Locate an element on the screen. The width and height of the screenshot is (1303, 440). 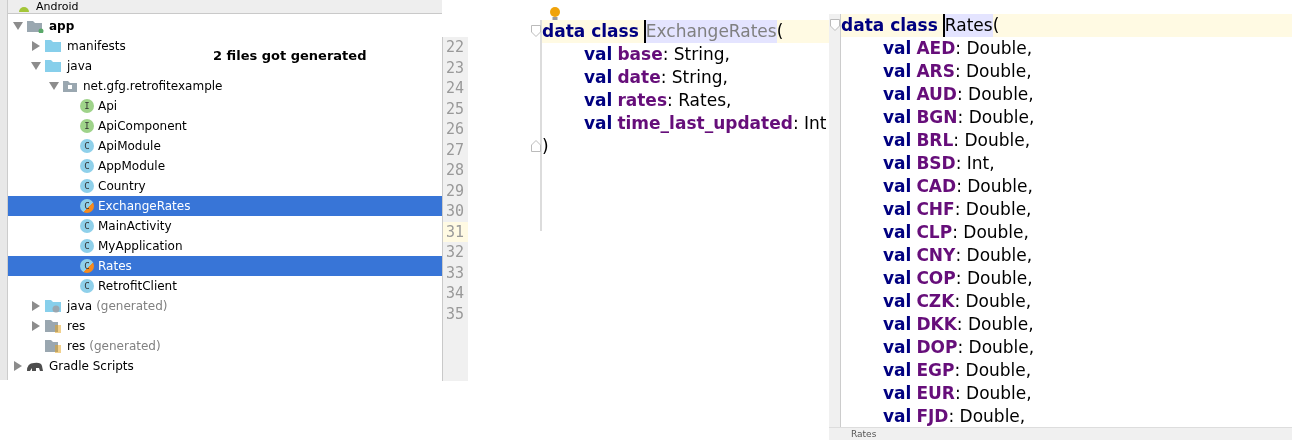
tree-item-label: ApiComponent is located at coordinates (142, 126).